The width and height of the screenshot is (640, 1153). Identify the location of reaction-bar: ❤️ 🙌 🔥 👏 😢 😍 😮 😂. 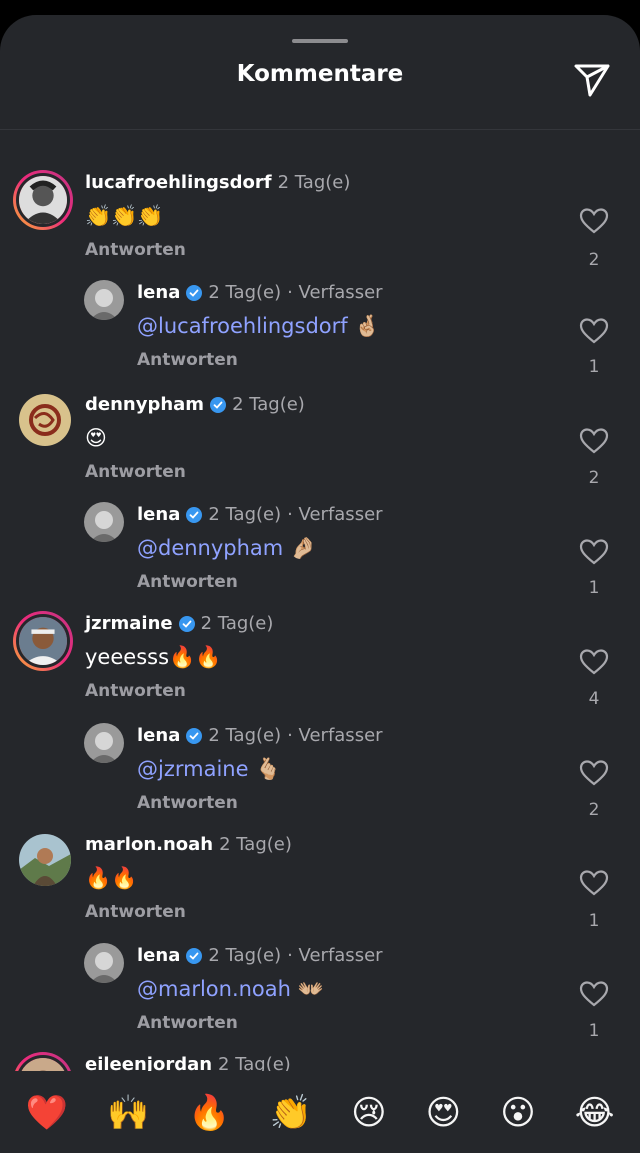
(320, 1112).